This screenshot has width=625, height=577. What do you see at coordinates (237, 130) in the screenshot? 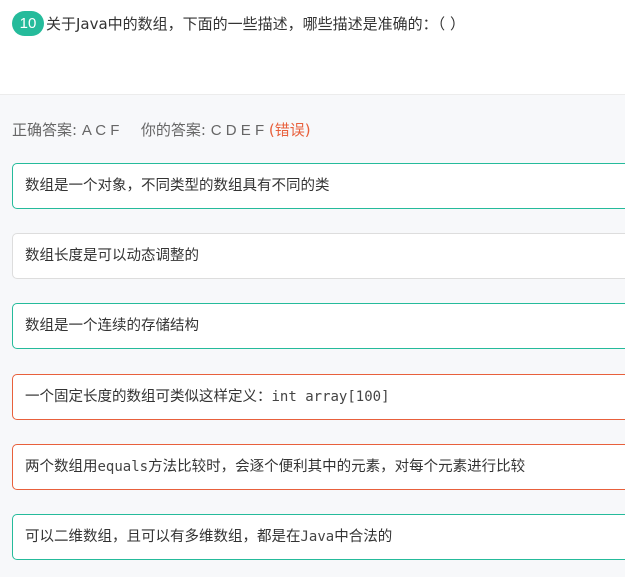
I see `your-answer-value: C D E F` at bounding box center [237, 130].